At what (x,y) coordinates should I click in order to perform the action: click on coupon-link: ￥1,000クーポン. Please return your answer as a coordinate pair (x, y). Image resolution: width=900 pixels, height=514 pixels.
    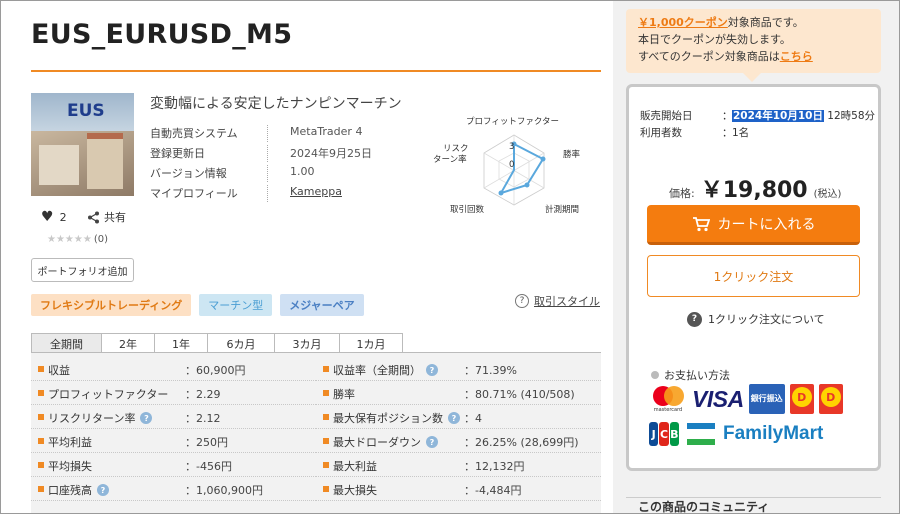
    Looking at the image, I should click on (683, 22).